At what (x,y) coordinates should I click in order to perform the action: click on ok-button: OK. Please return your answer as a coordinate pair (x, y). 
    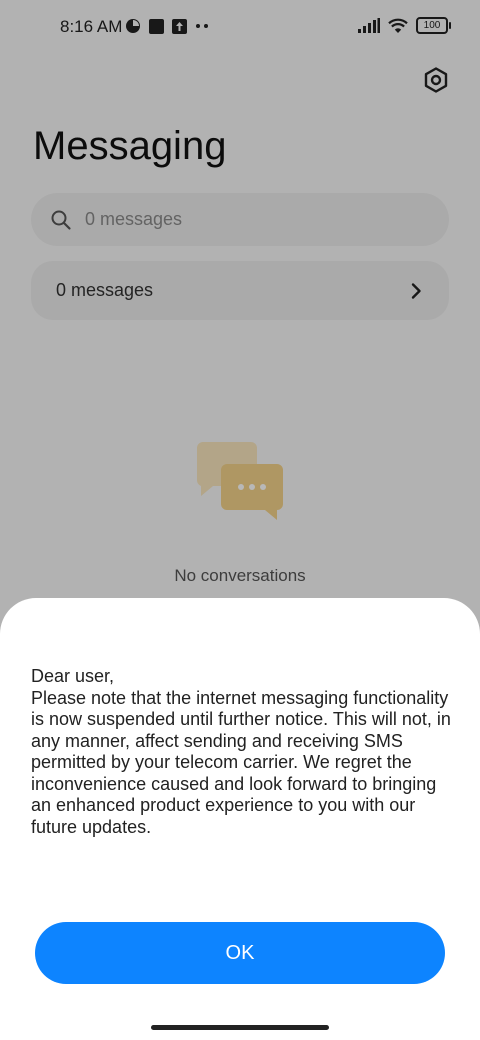
    Looking at the image, I should click on (240, 953).